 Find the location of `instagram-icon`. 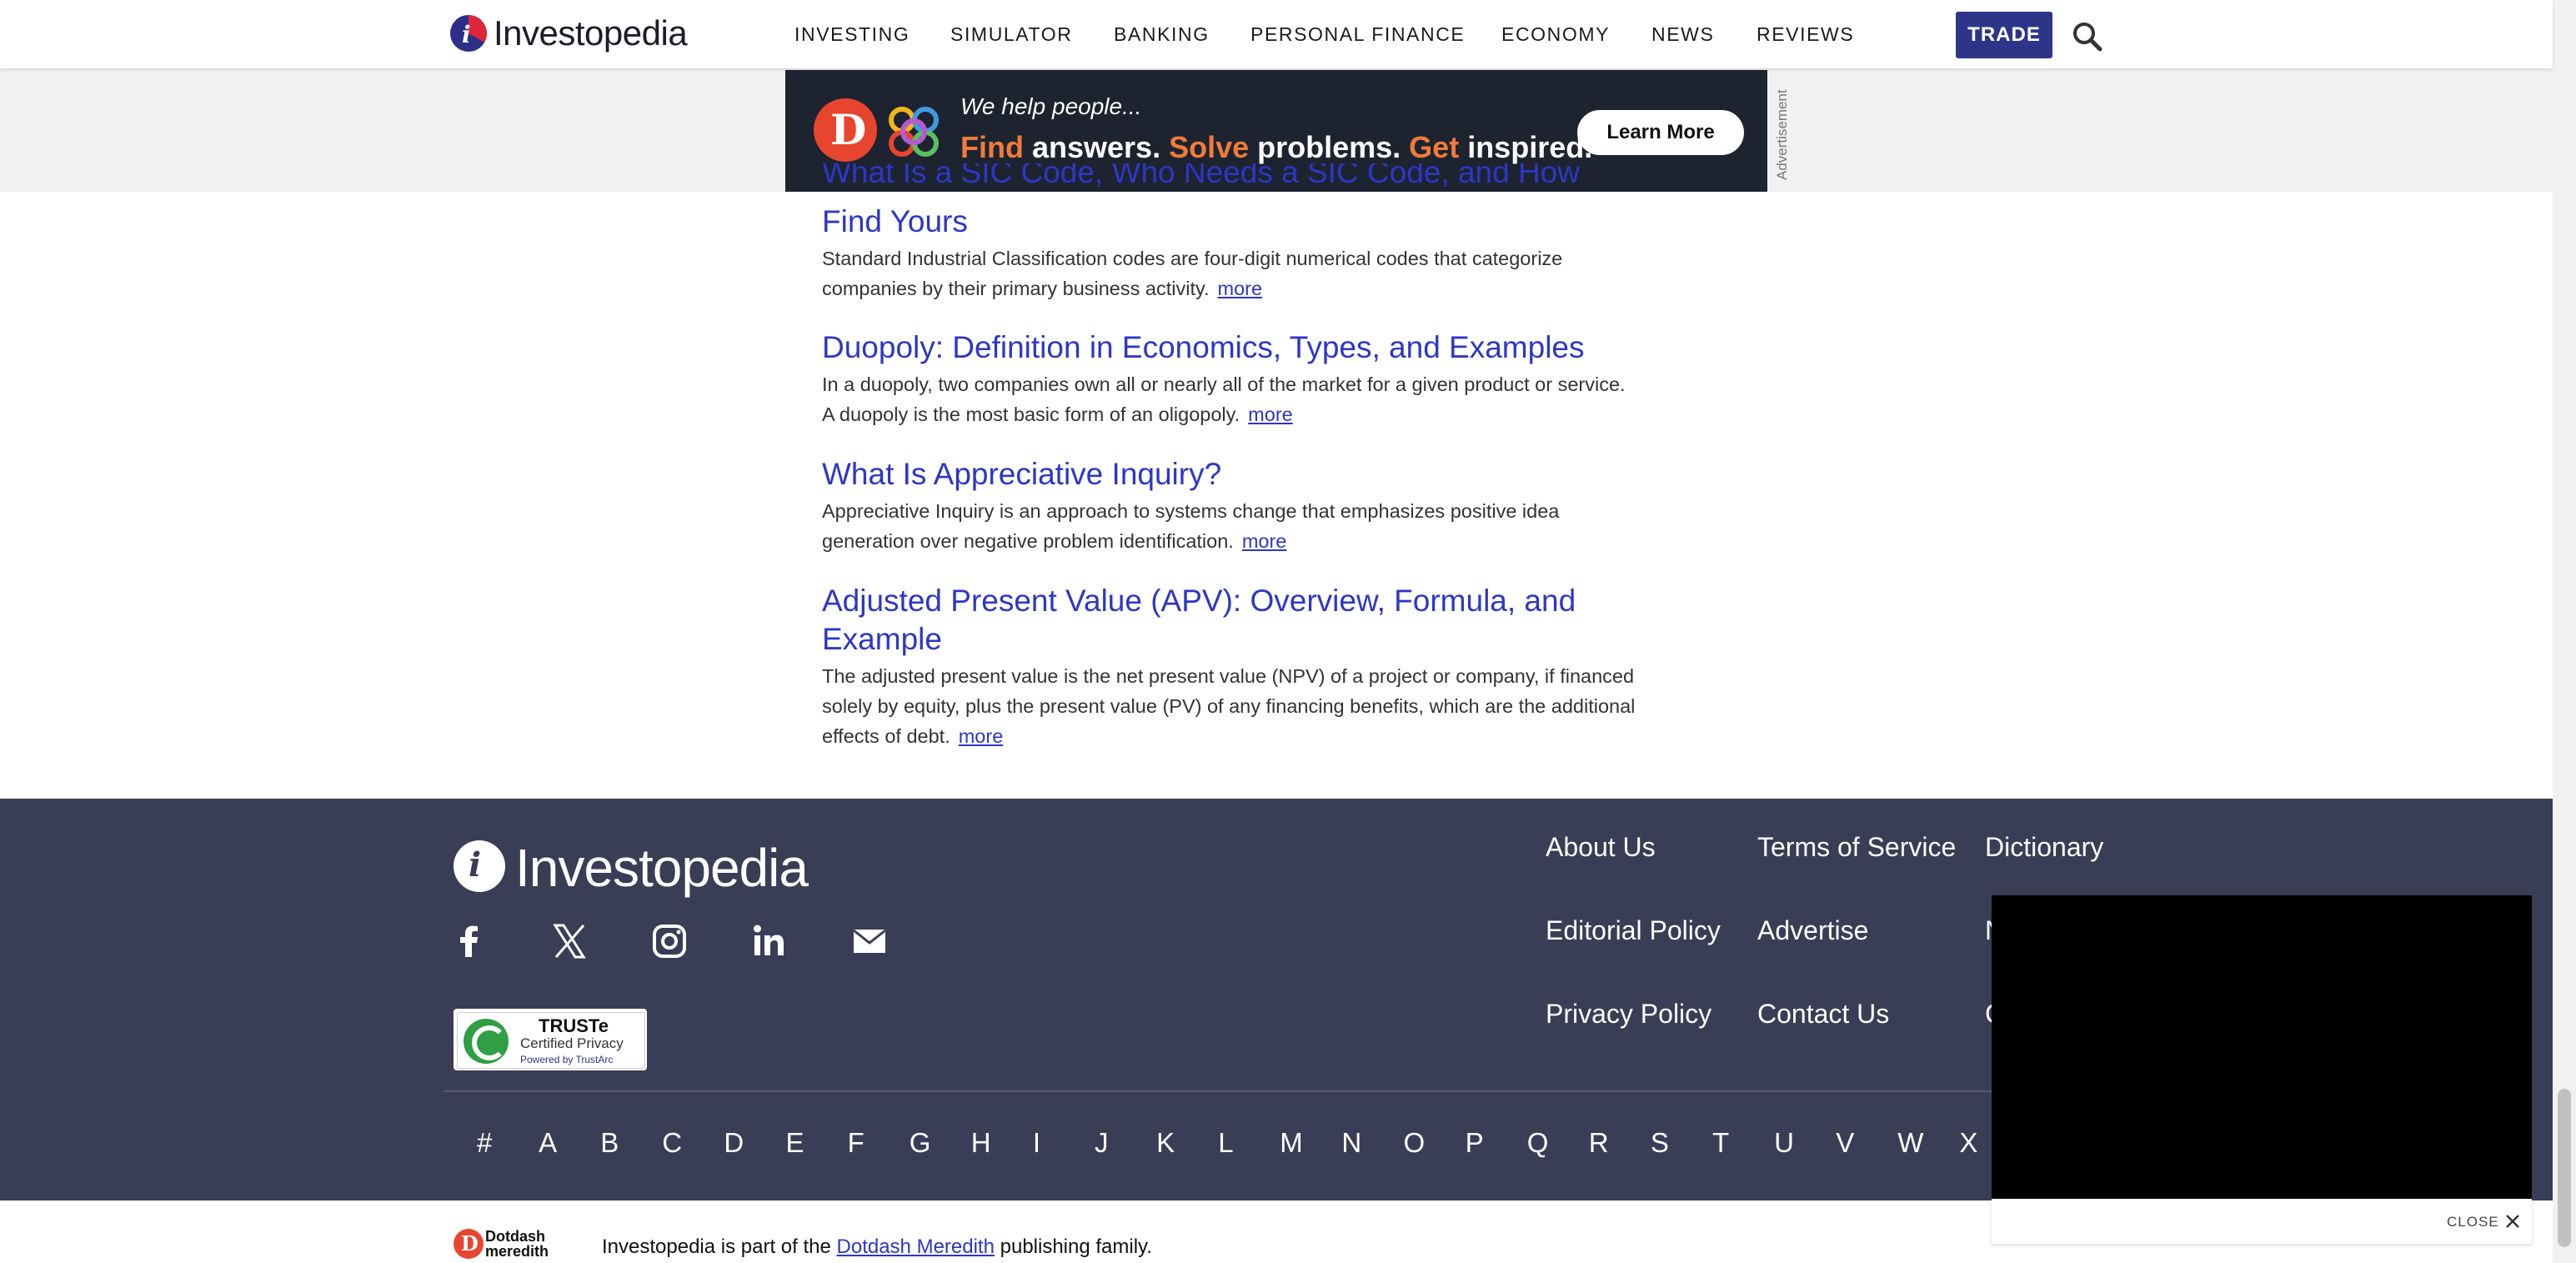

instagram-icon is located at coordinates (669, 941).